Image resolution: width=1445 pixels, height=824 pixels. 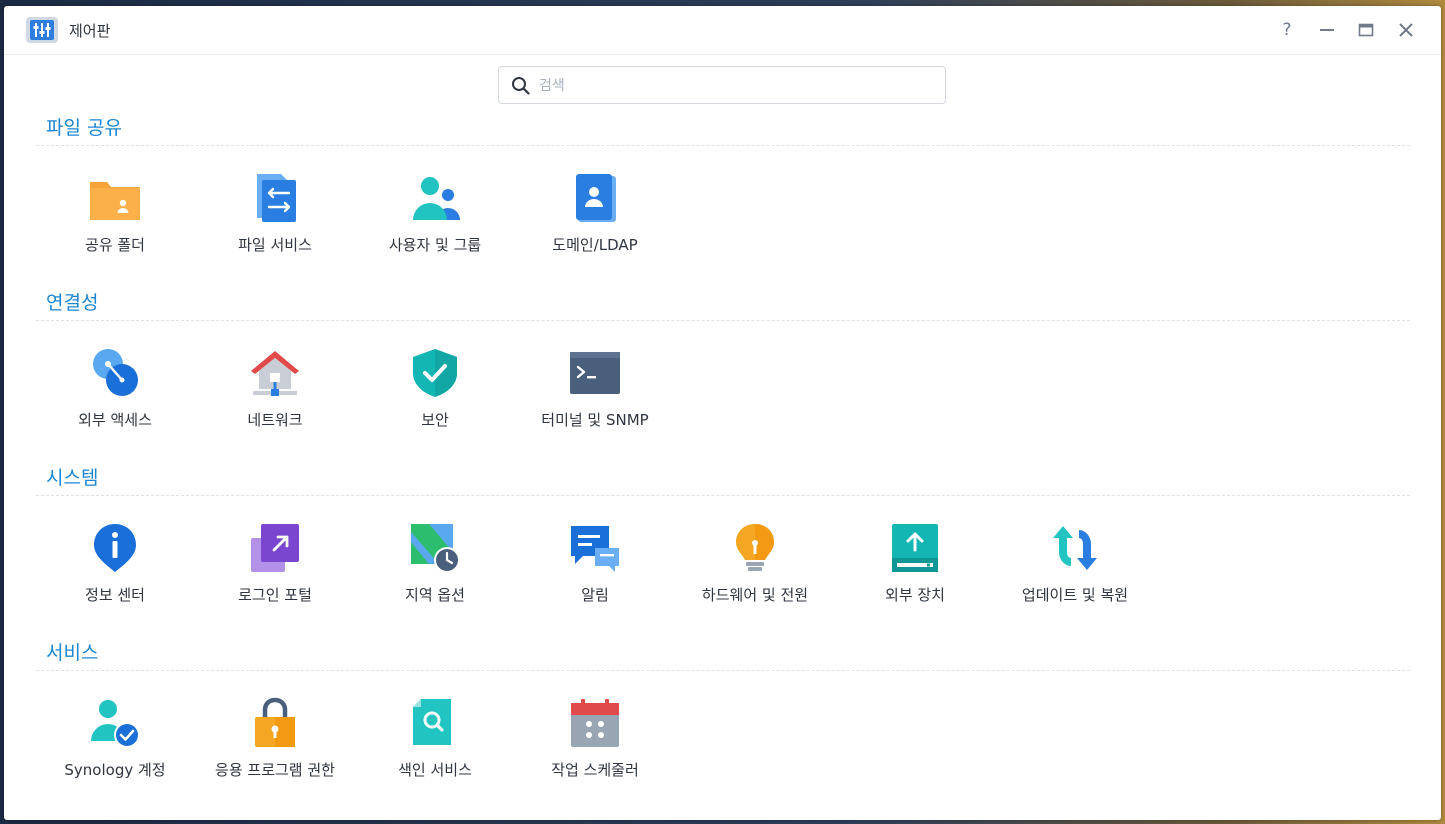 What do you see at coordinates (115, 548) in the screenshot?
I see `info-center-icon` at bounding box center [115, 548].